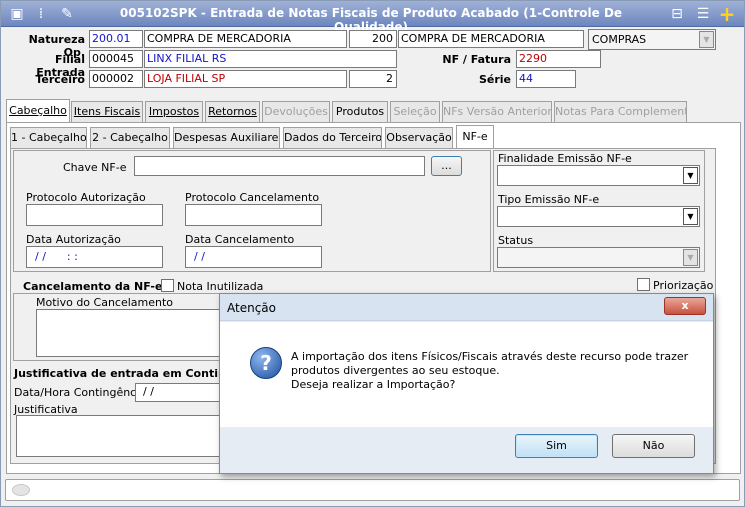  What do you see at coordinates (332, 137) in the screenshot?
I see `subtab-dados-terceiro: Dados do Terceiro` at bounding box center [332, 137].